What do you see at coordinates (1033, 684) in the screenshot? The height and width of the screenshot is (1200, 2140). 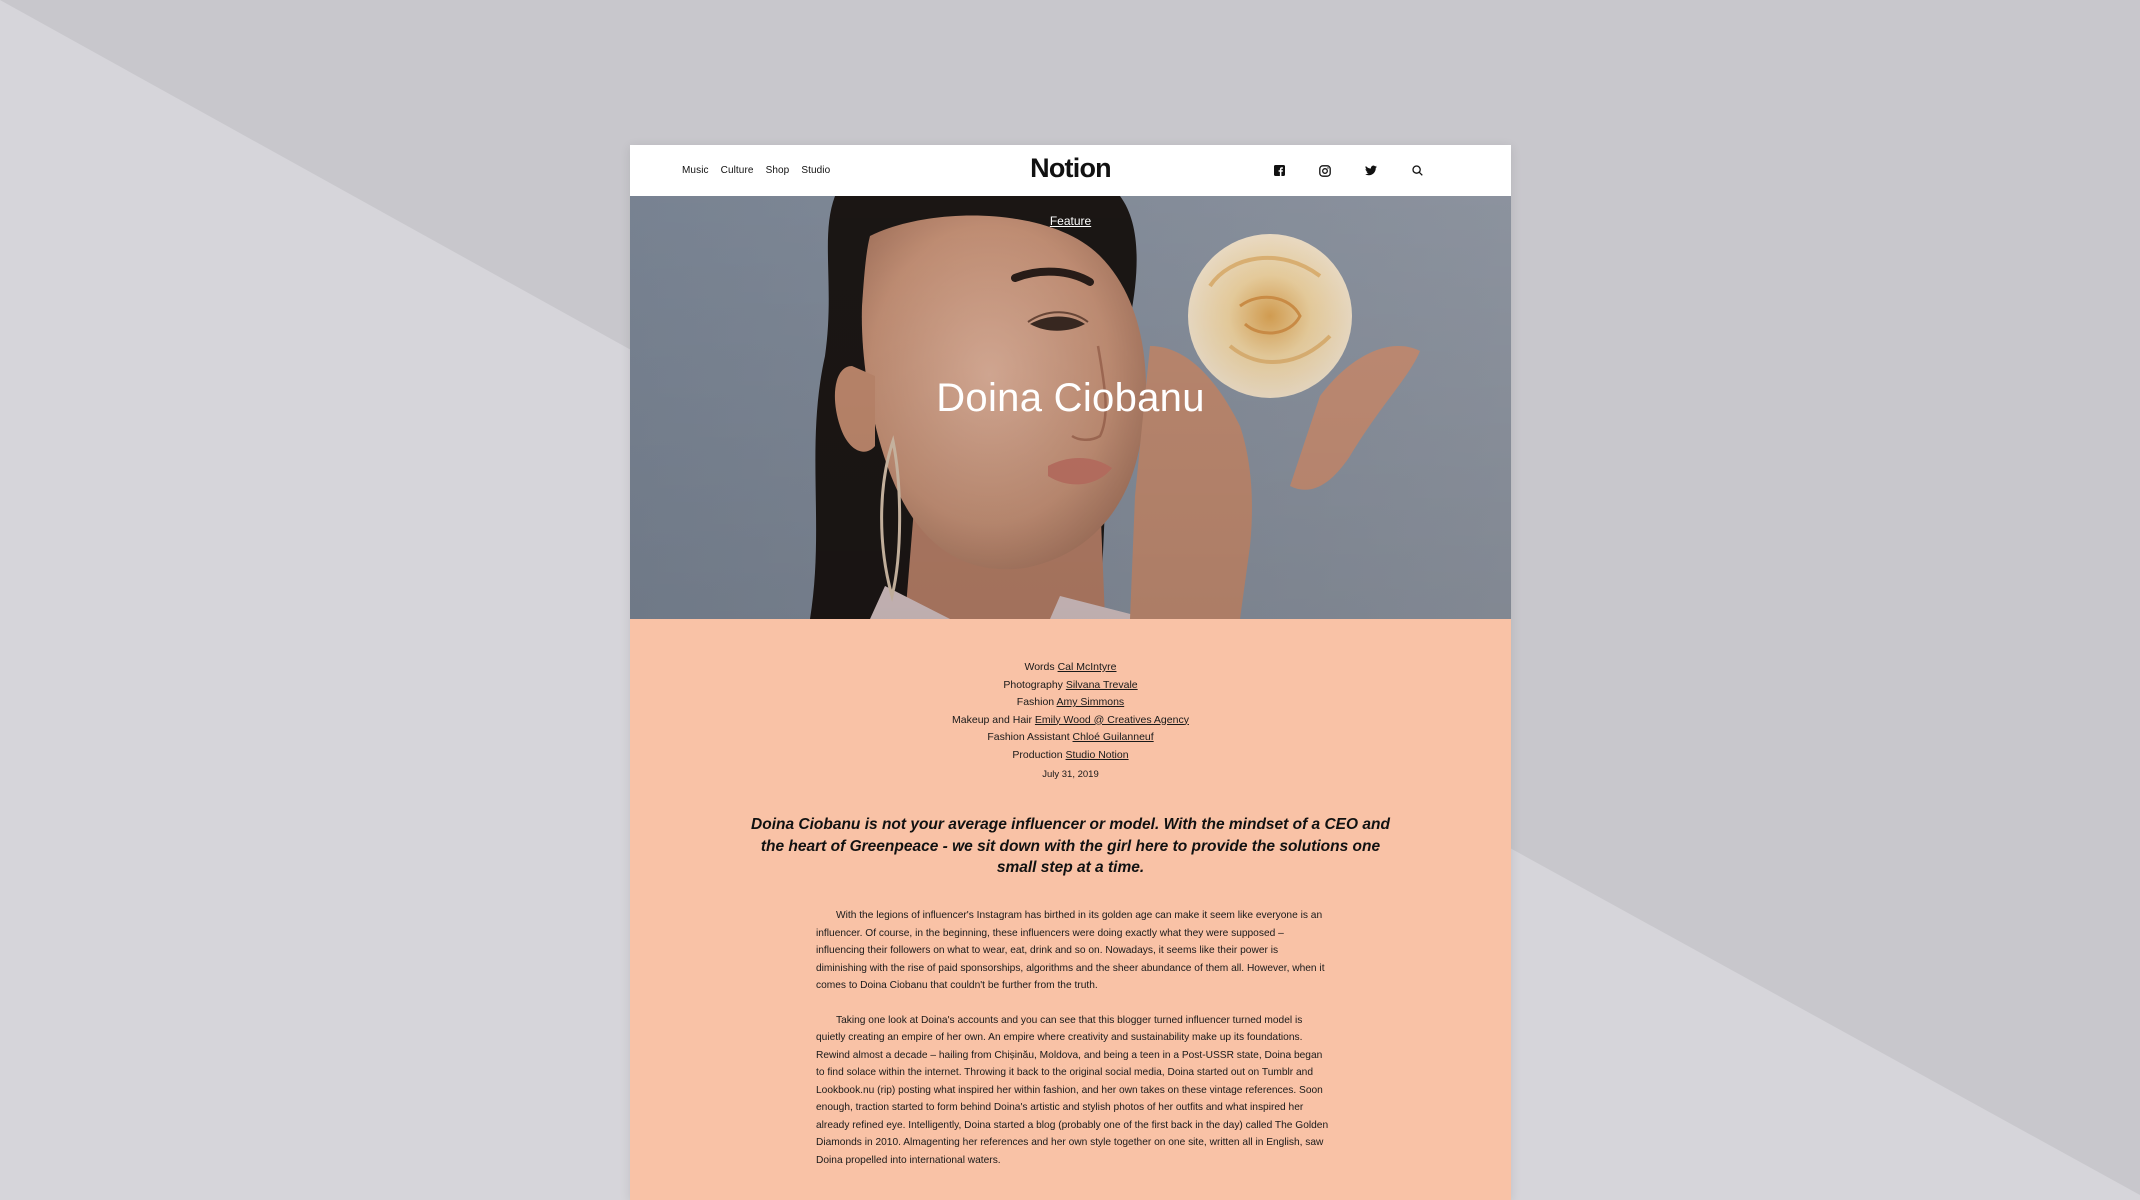 I see `credit-role: Photography` at bounding box center [1033, 684].